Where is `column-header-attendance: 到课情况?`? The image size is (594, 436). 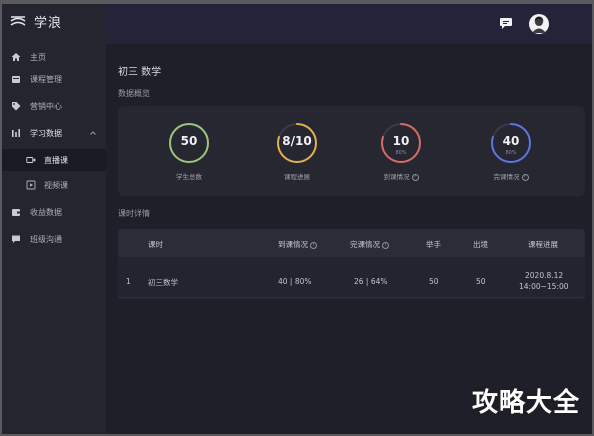 column-header-attendance: 到课情况? is located at coordinates (297, 244).